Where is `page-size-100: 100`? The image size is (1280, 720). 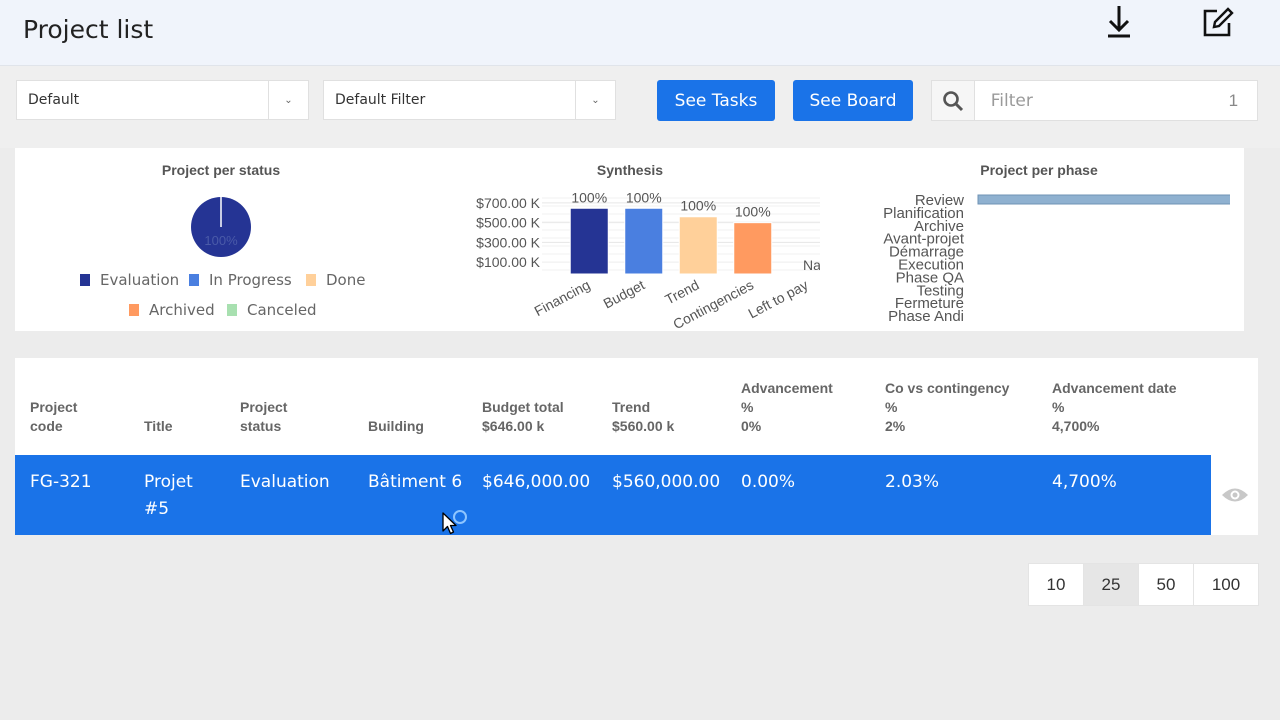 page-size-100: 100 is located at coordinates (1226, 584).